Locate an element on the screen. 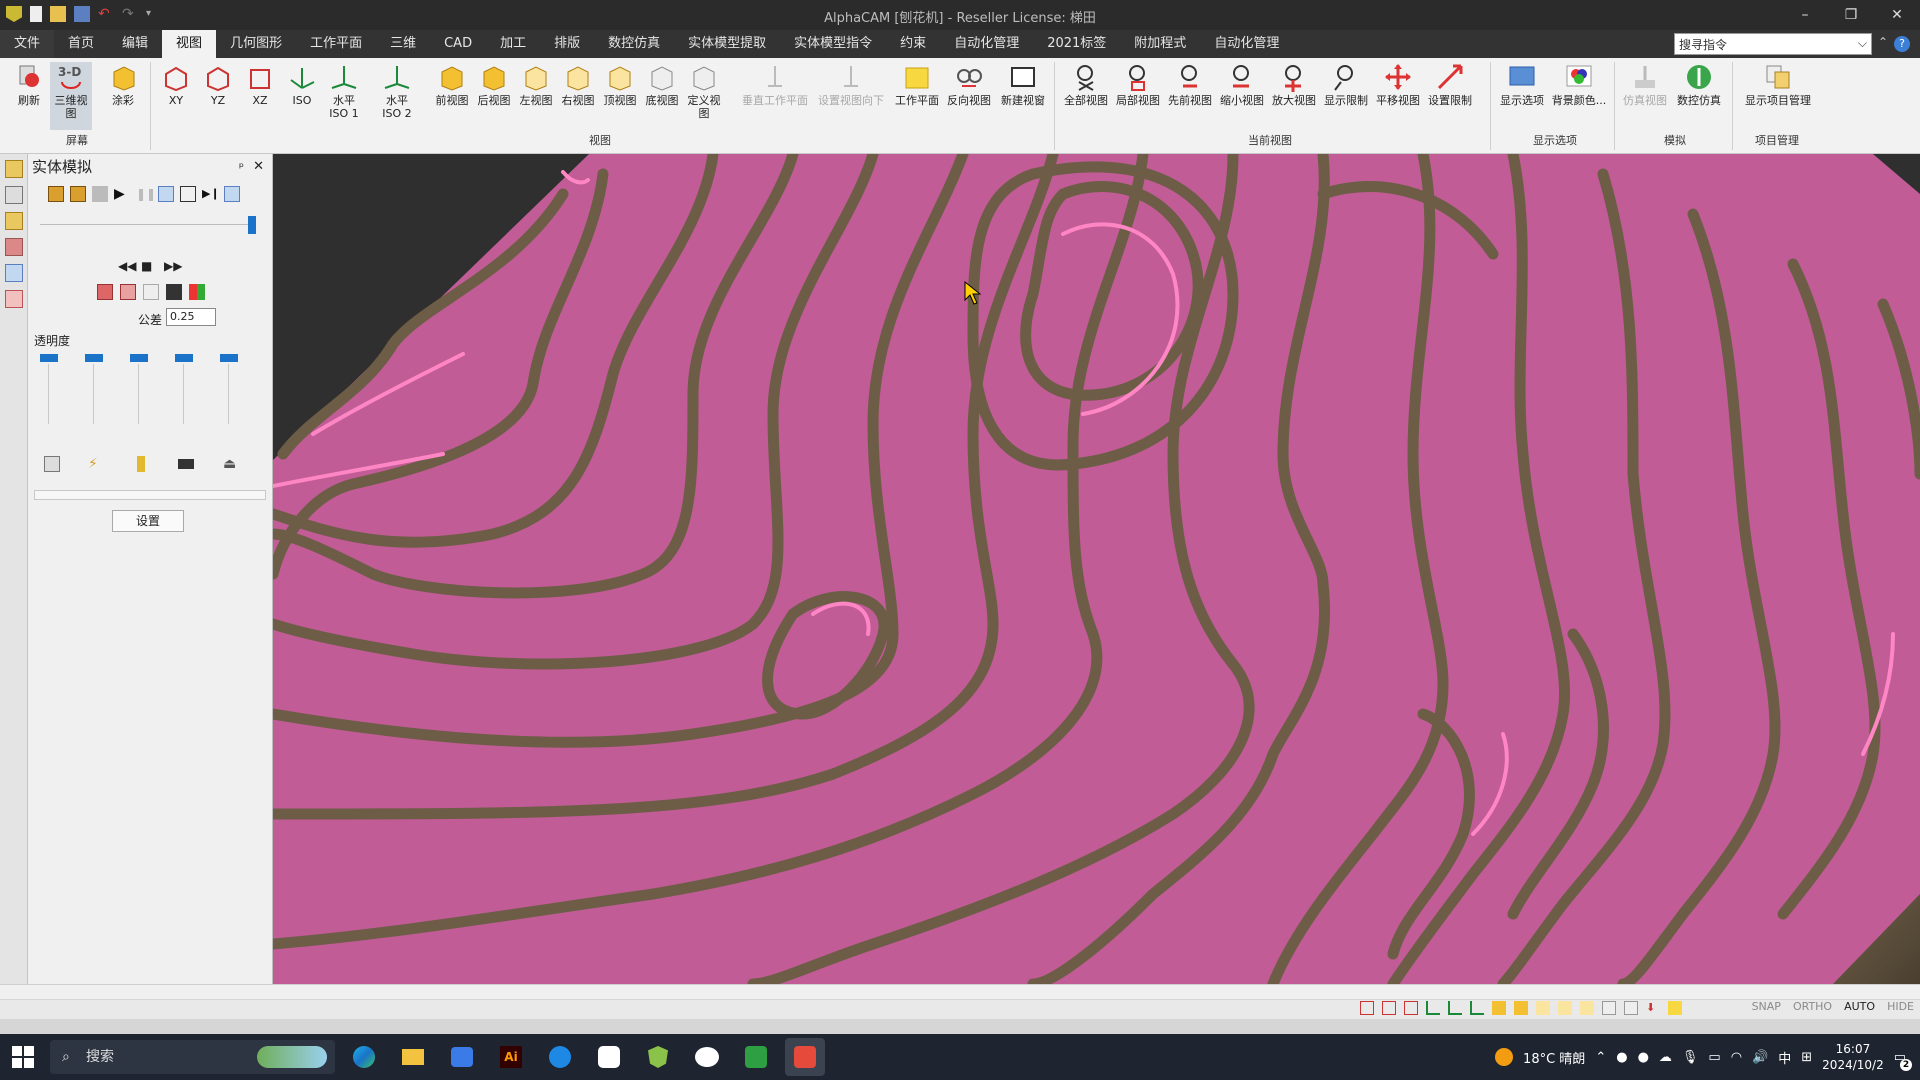 This screenshot has width=1920, height=1080. pan-view-button: 平移视图 is located at coordinates (1398, 84).